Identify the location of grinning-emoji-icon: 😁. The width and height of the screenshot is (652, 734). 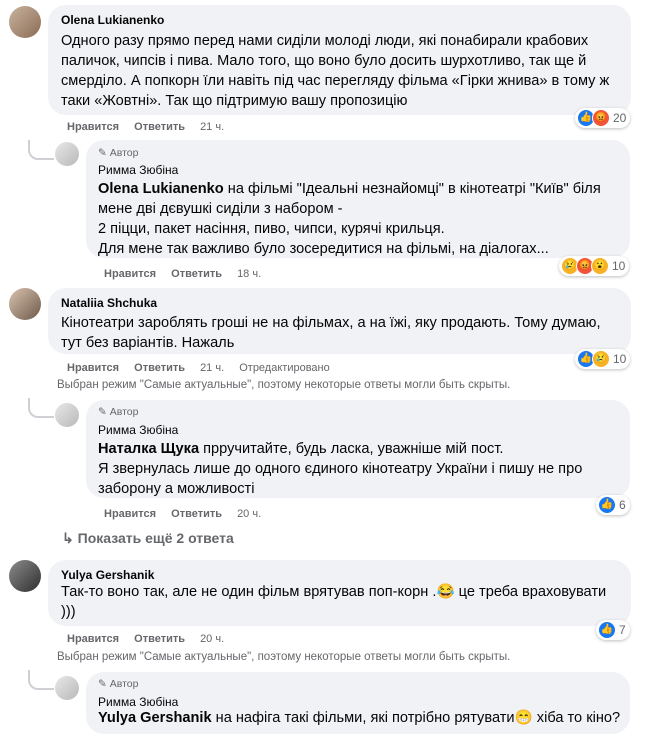
(523, 718).